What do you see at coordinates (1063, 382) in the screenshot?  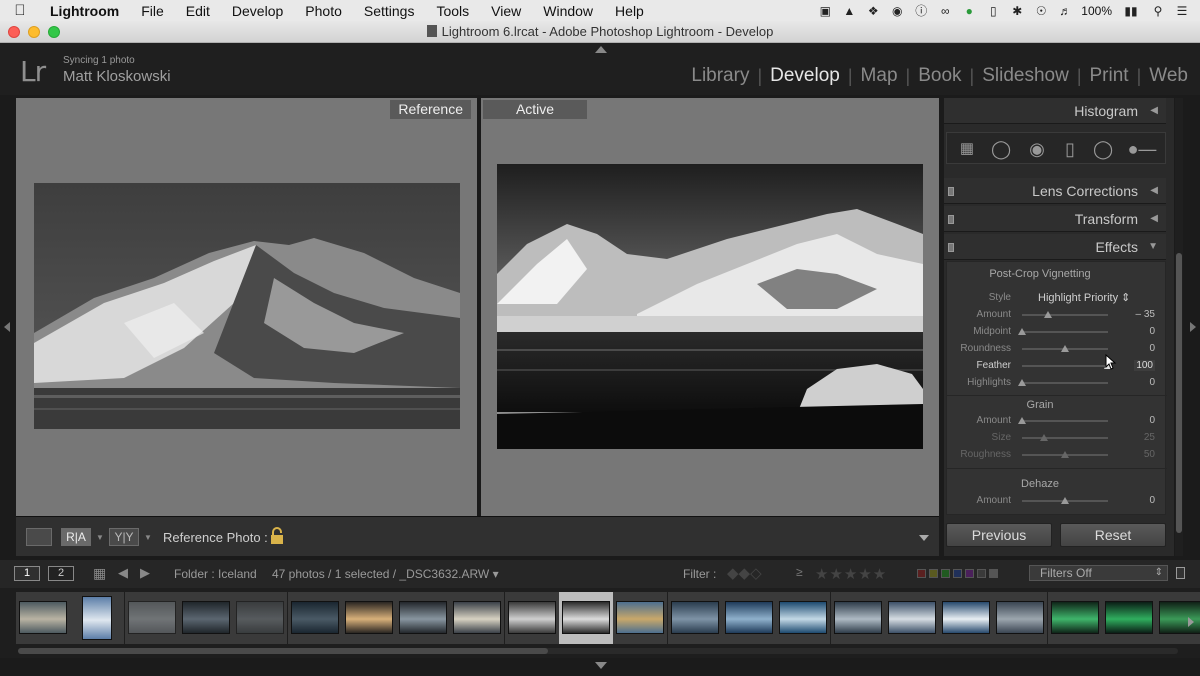 I see `vignette-highlights-slider` at bounding box center [1063, 382].